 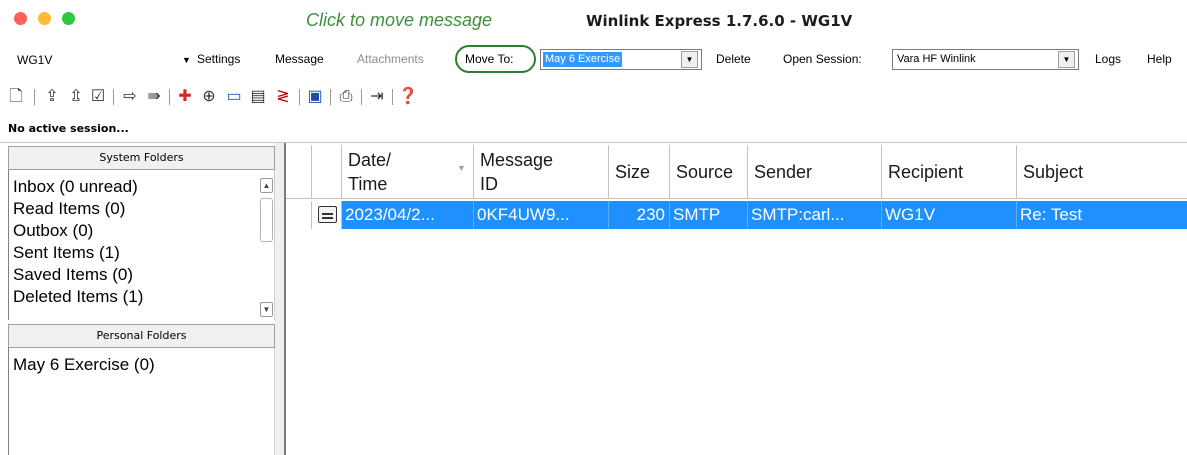 I want to click on col-header-flag, so click(x=299, y=172).